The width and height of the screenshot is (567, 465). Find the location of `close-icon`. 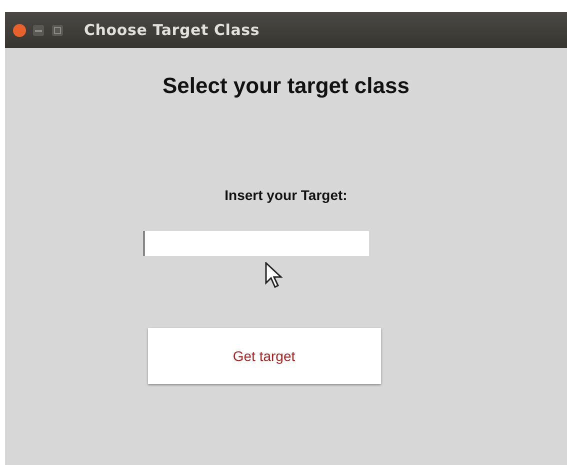

close-icon is located at coordinates (19, 30).